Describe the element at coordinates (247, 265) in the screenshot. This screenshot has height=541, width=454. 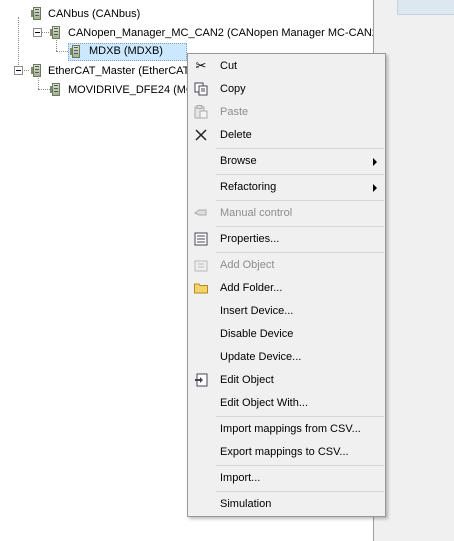
I see `menu-item-label: Add Object` at that location.